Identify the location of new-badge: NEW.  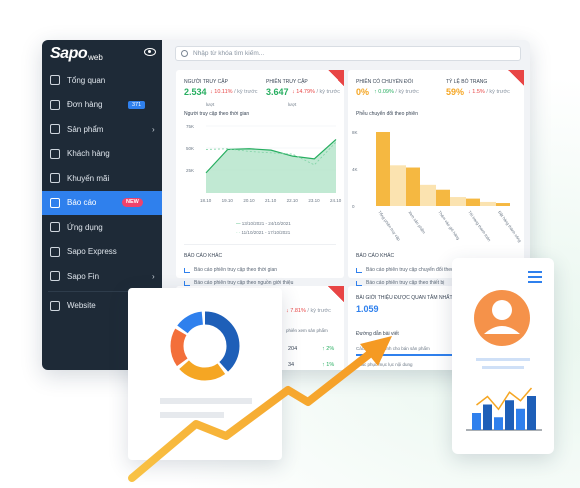
(132, 202).